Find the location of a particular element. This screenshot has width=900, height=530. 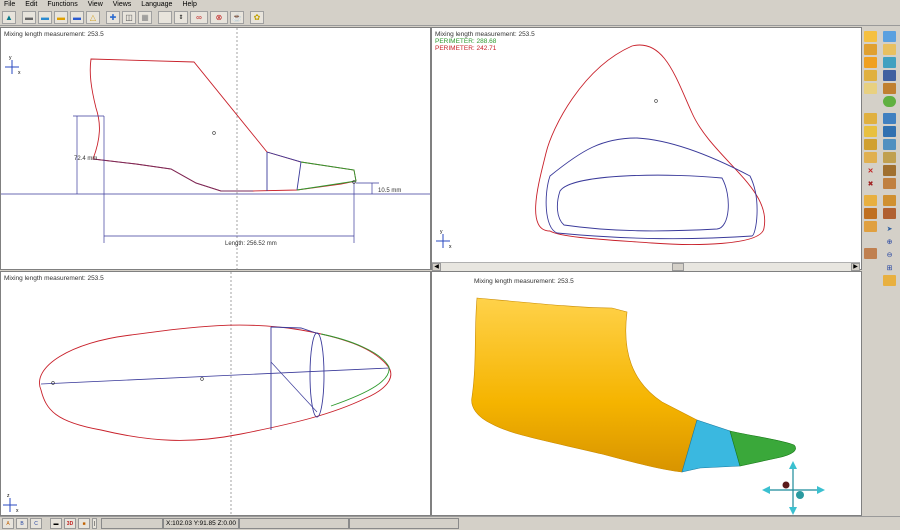

menu-view: View is located at coordinates (95, 5).